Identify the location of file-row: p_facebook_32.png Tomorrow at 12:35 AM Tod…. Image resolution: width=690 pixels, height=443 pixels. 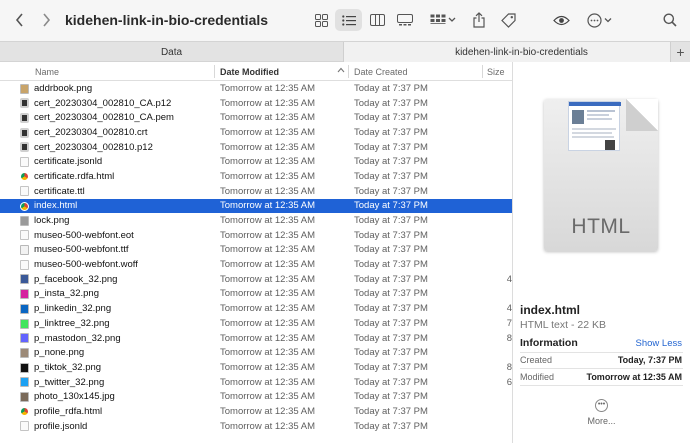
(256, 279).